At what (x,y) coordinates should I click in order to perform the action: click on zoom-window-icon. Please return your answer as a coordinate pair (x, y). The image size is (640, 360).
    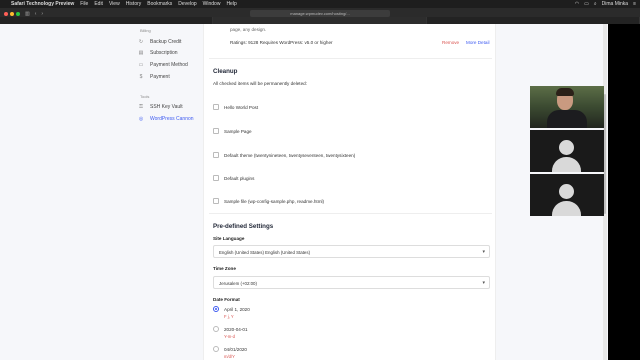
    Looking at the image, I should click on (18, 14).